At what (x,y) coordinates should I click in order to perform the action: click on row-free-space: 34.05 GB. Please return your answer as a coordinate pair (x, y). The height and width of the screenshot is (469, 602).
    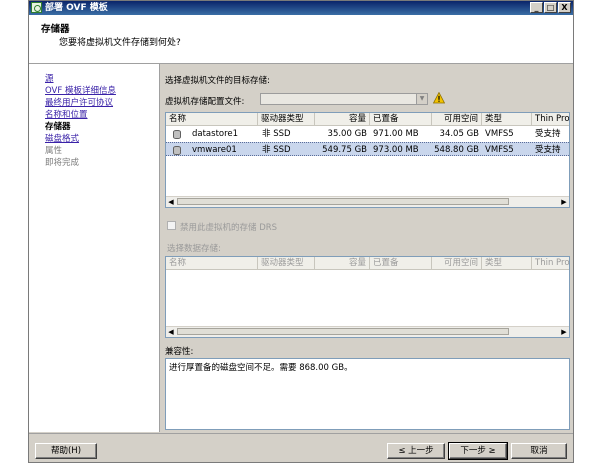
    Looking at the image, I should click on (459, 134).